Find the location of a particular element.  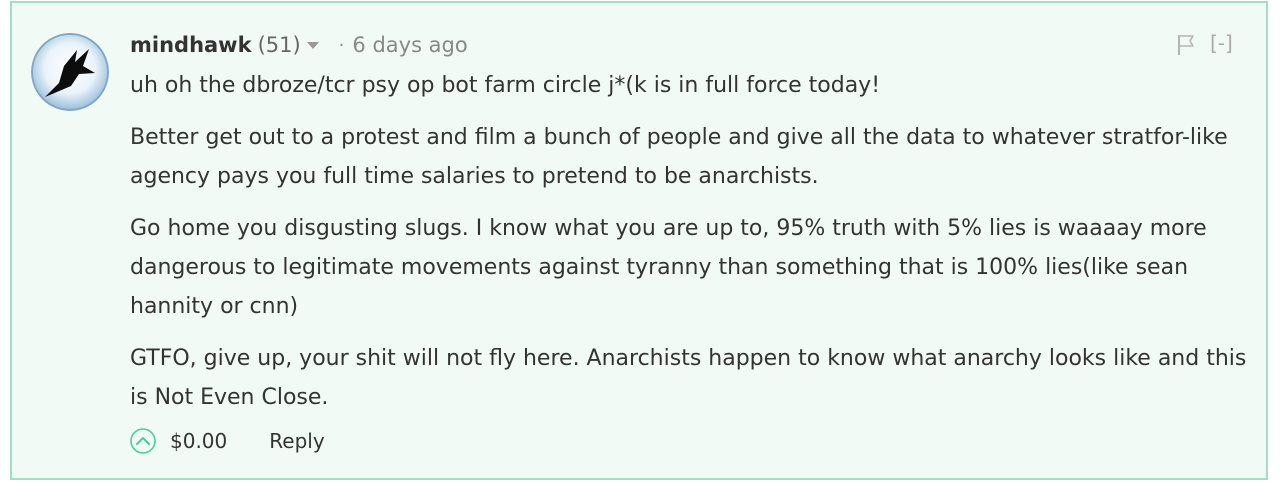

comment-header: mindhawk (51) · 6 days ago is located at coordinates (299, 45).